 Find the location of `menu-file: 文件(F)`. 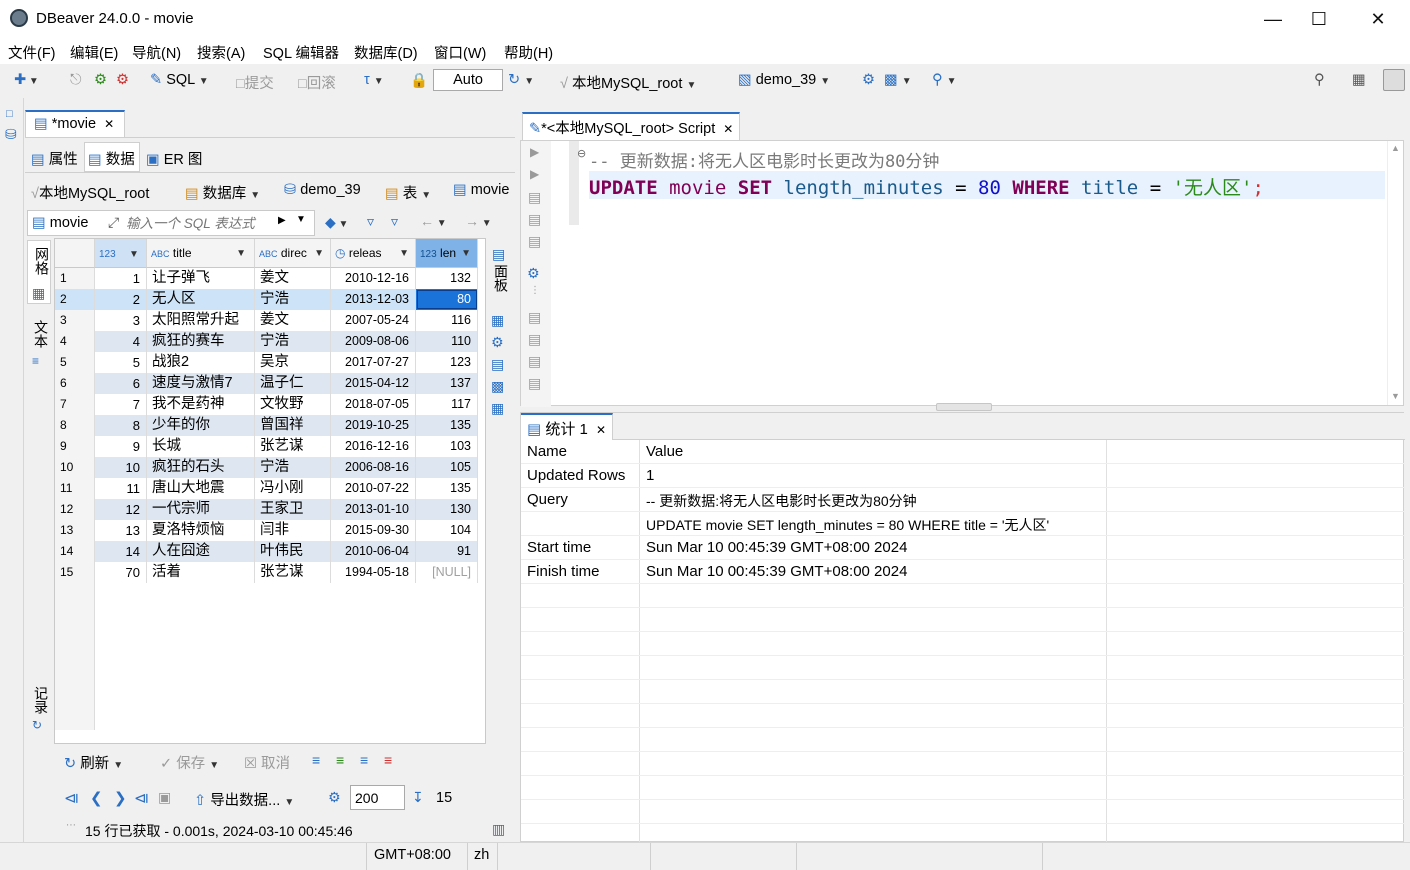

menu-file: 文件(F) is located at coordinates (32, 52).